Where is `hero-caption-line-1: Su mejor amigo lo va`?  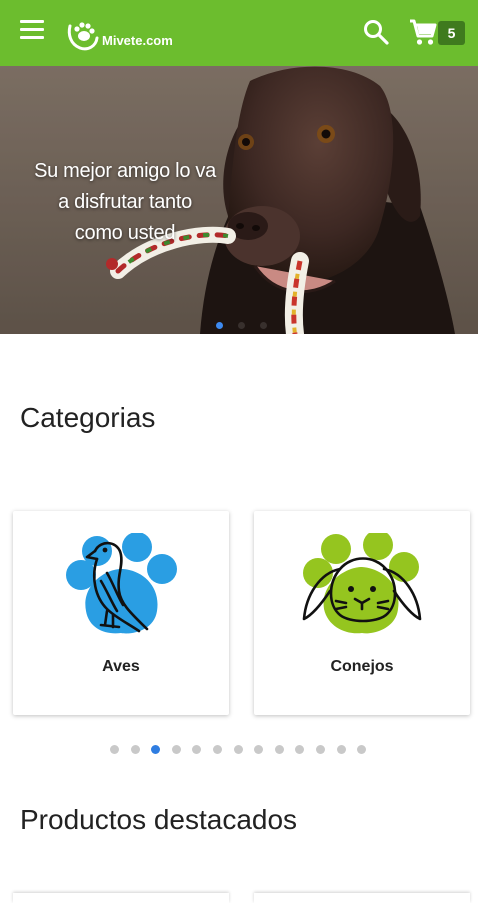
hero-caption-line-1: Su mejor amigo lo va is located at coordinates (125, 171).